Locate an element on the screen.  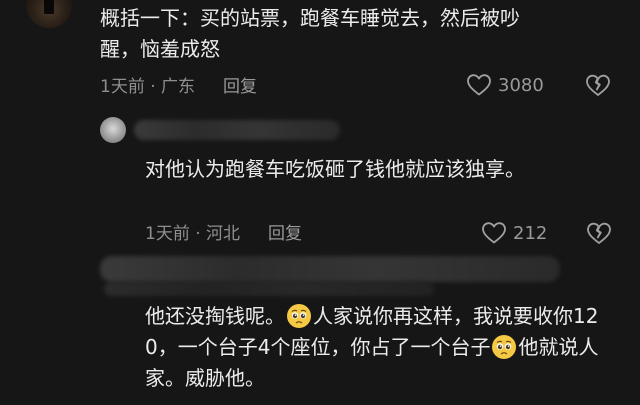
comment-date: 1天前 is located at coordinates (122, 87).